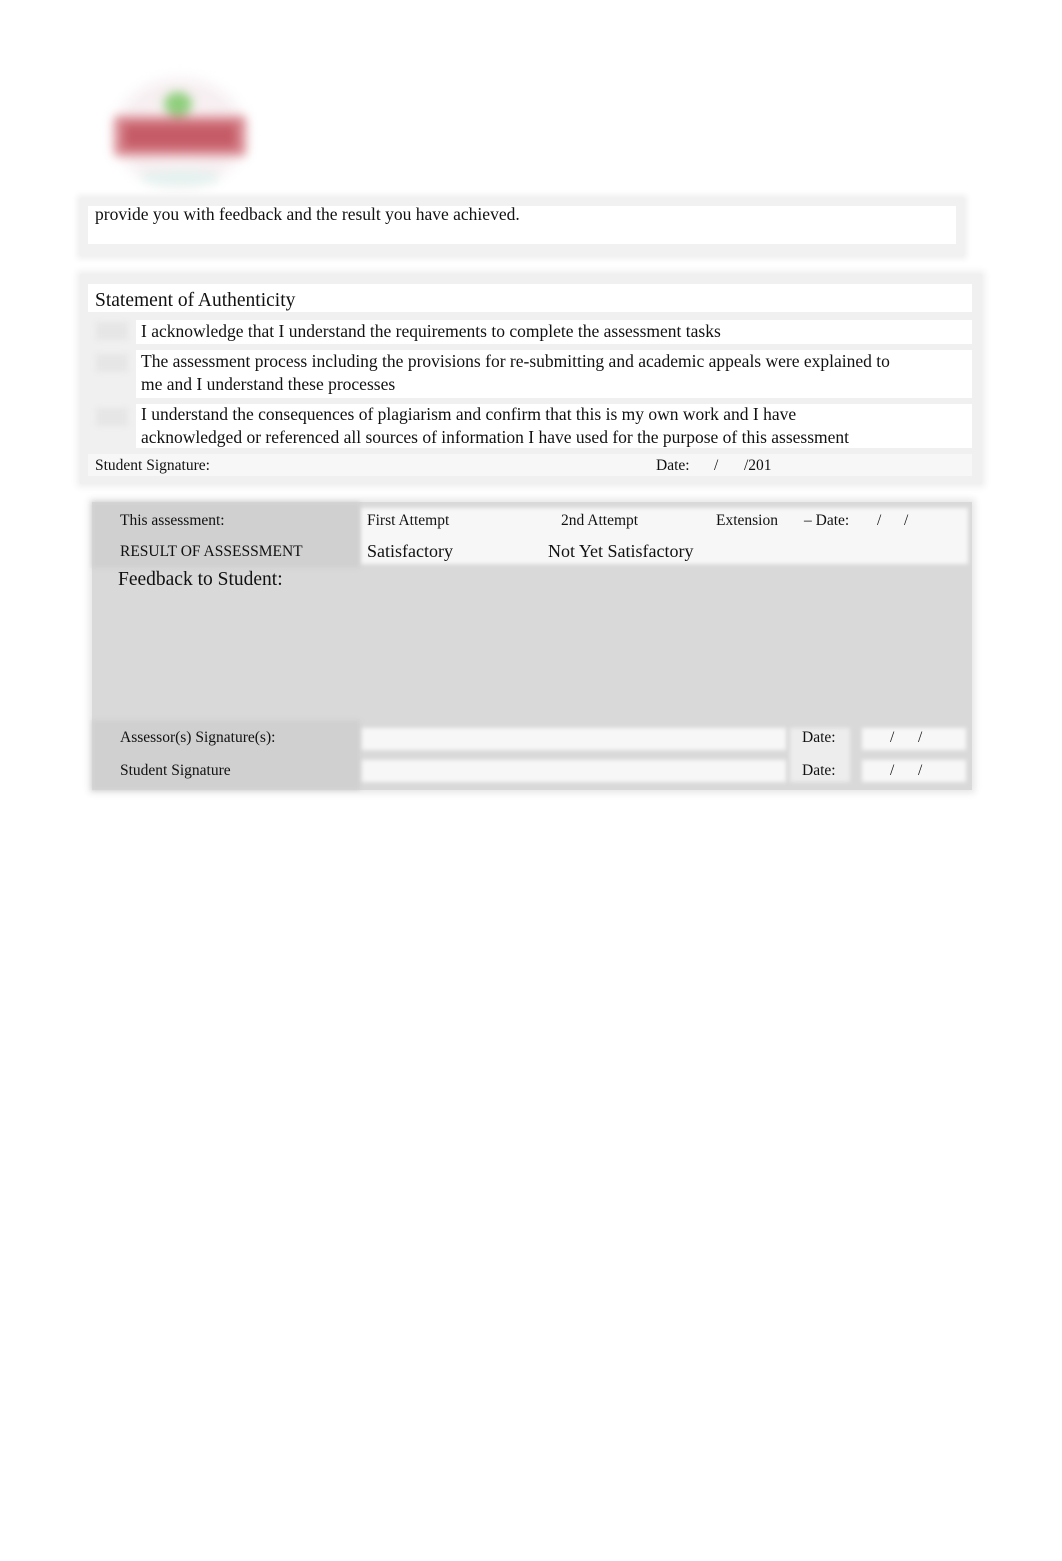 The height and width of the screenshot is (1561, 1062). What do you see at coordinates (819, 737) in the screenshot?
I see `assessor-date-label: Date:` at bounding box center [819, 737].